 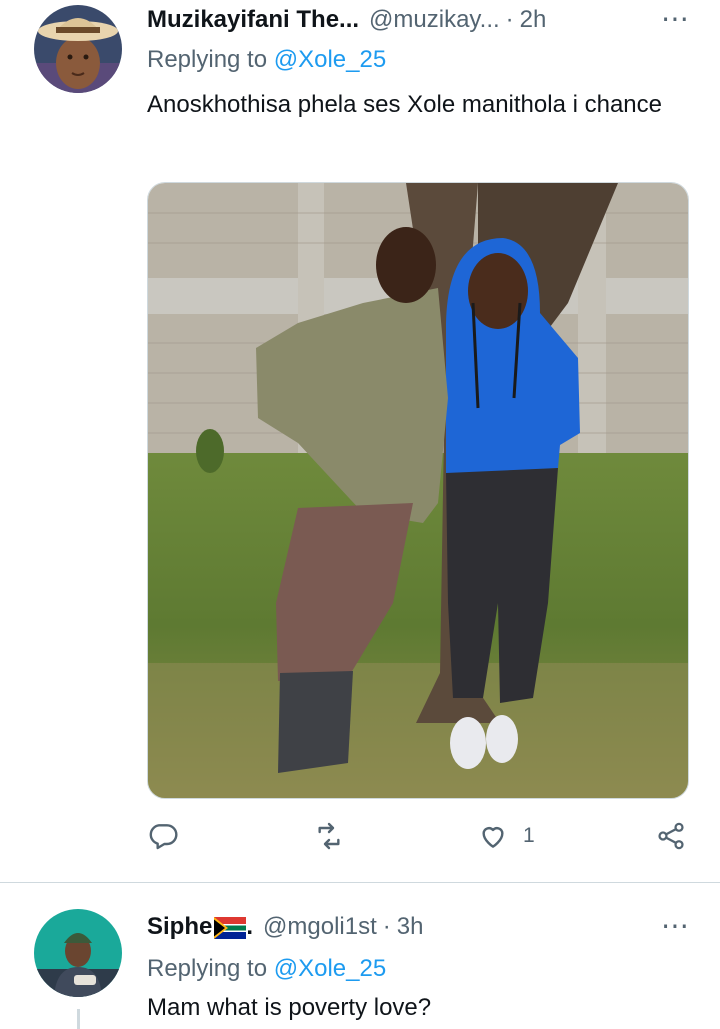 I want to click on tweet-header: Muzikayifani The... @muzikay... · 2h, so click(x=346, y=20).